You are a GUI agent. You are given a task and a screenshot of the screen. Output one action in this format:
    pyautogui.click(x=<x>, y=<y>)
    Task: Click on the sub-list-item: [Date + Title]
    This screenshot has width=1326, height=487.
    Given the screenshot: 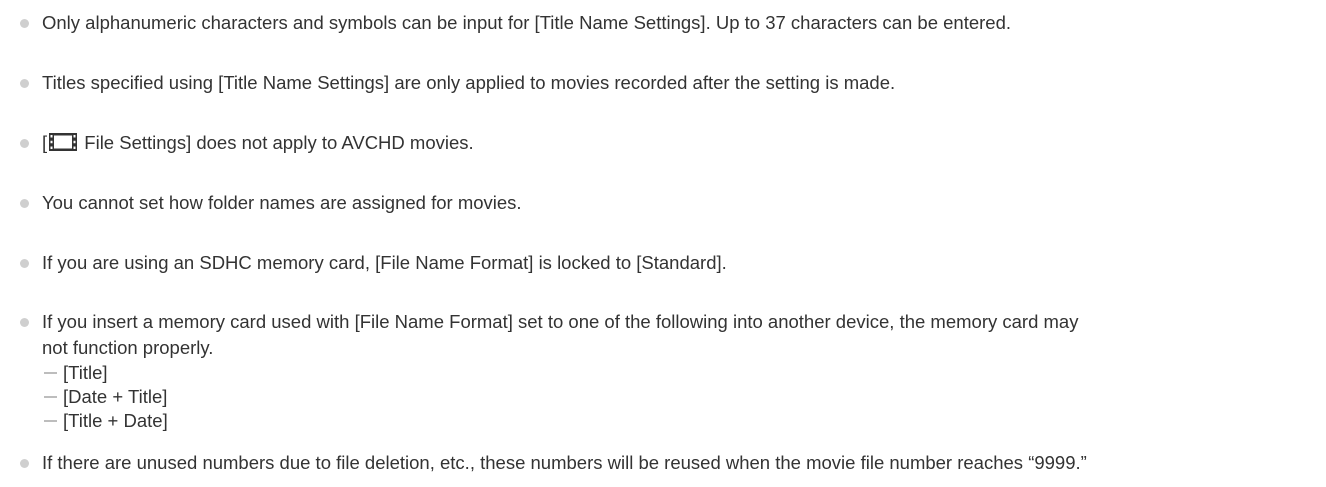 What is the action you would take?
    pyautogui.click(x=684, y=397)
    